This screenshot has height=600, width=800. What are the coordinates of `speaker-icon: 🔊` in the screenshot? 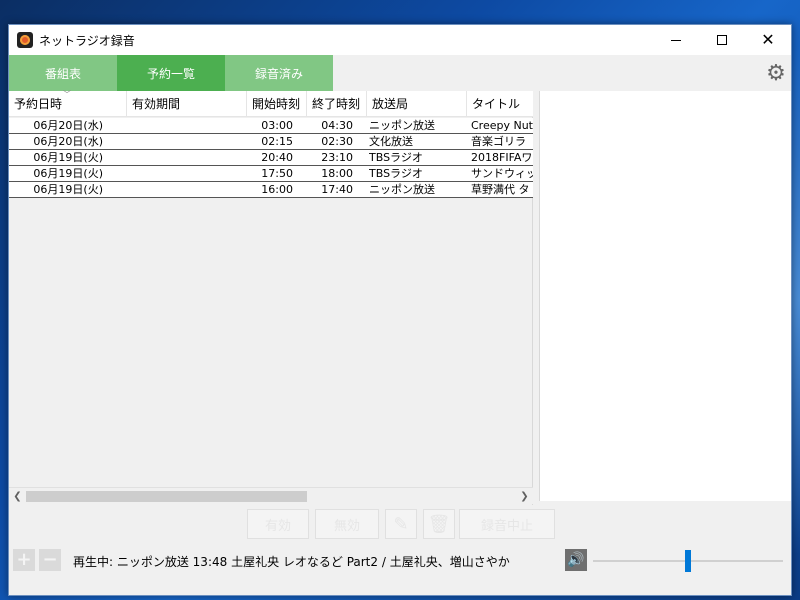 It's located at (576, 560).